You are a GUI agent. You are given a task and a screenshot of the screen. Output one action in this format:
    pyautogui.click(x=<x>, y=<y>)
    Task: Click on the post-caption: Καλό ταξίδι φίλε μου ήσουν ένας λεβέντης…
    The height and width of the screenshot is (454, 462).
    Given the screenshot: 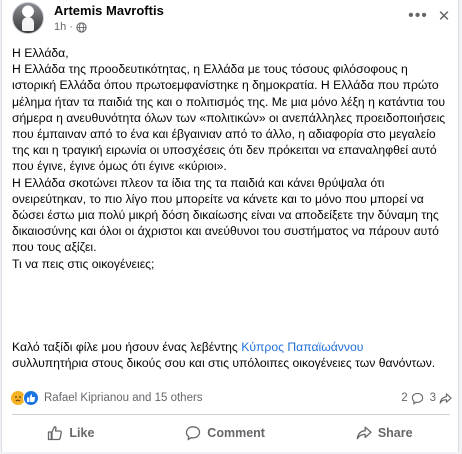 What is the action you would take?
    pyautogui.click(x=232, y=355)
    